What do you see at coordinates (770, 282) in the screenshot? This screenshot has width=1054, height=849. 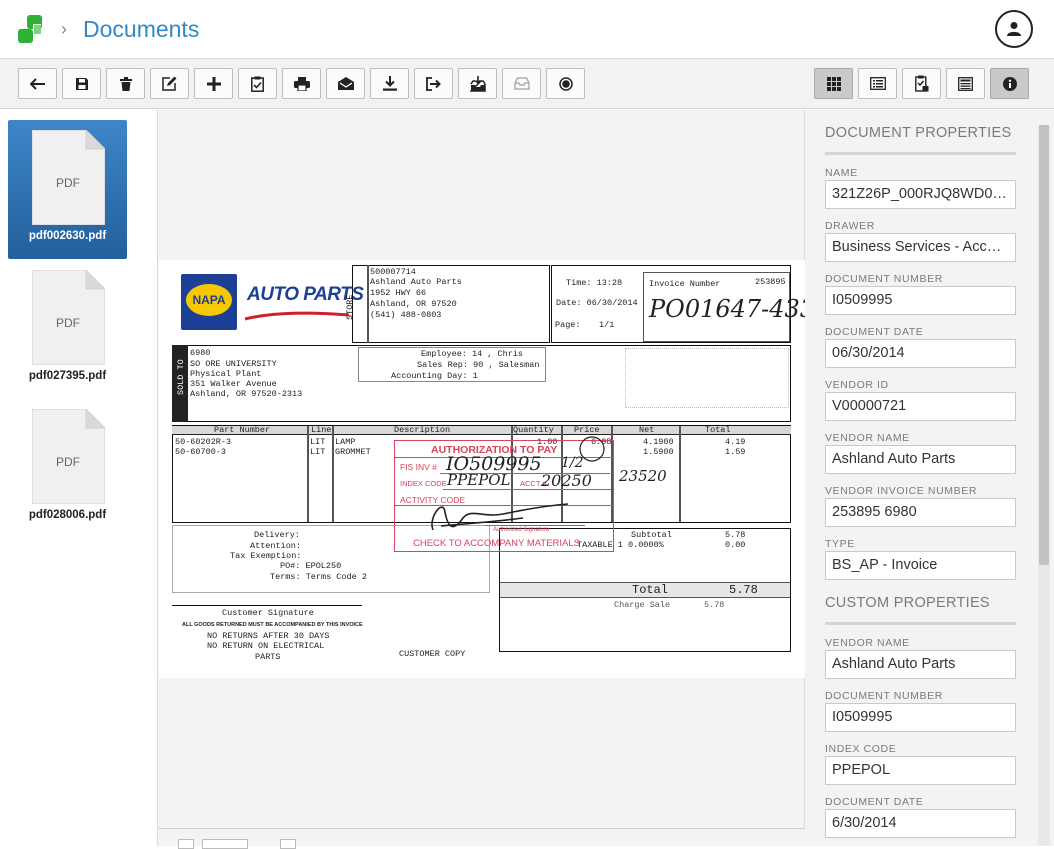 I see `invoice-number-value: 253895` at bounding box center [770, 282].